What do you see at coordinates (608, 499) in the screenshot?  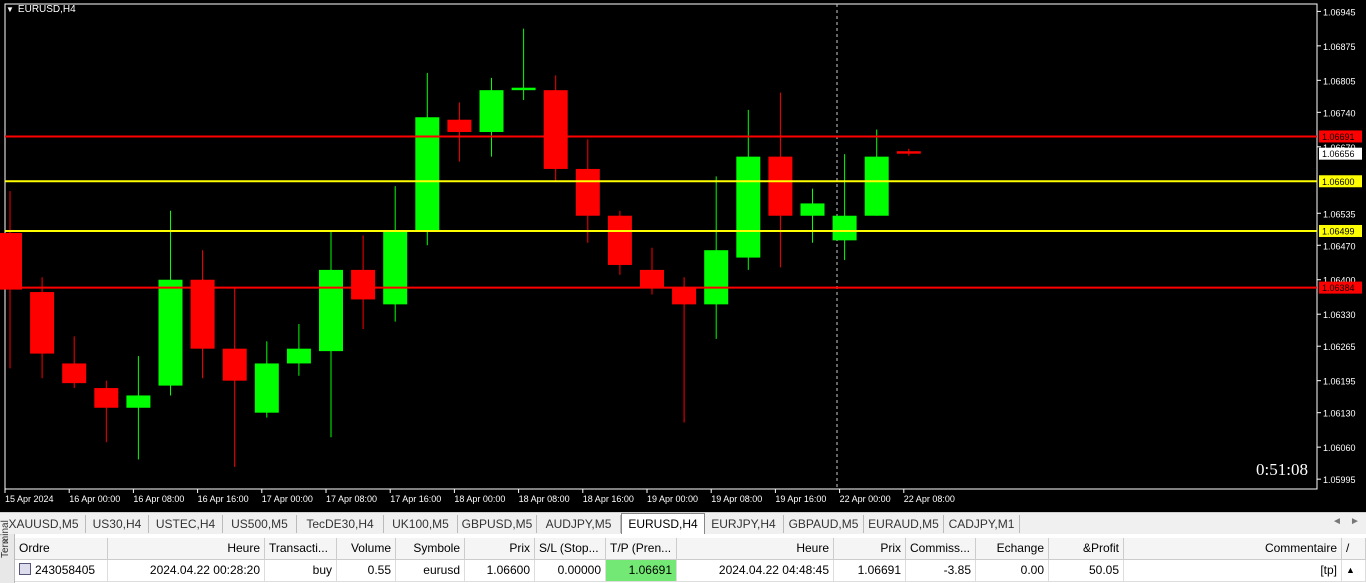 I see `time-axis-label: 18 Apr 16:00` at bounding box center [608, 499].